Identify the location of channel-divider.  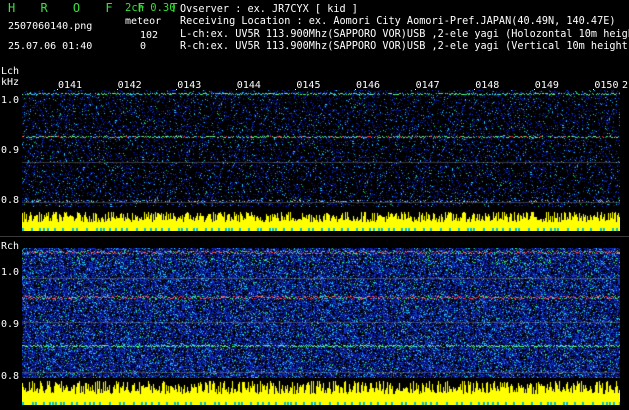
(314, 236).